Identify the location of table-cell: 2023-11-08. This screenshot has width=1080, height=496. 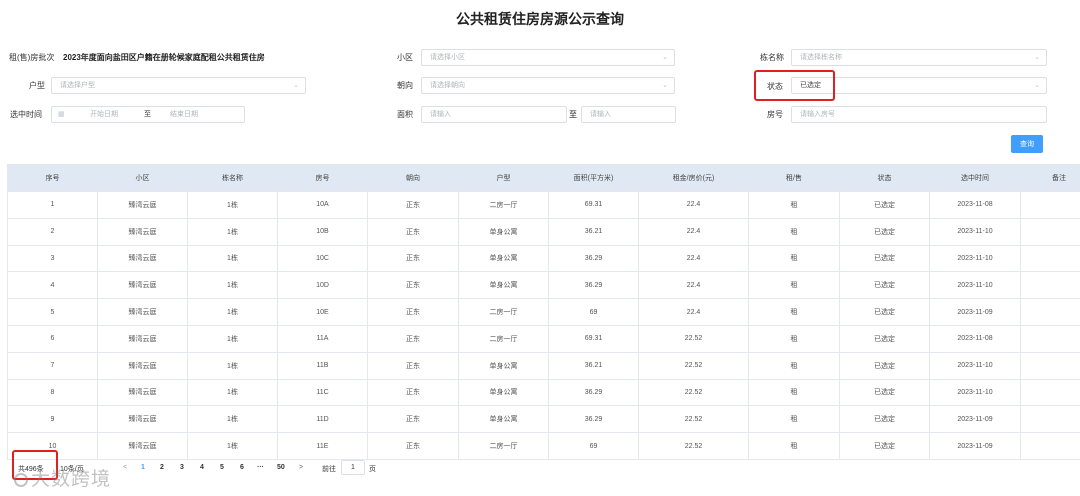
(975, 205).